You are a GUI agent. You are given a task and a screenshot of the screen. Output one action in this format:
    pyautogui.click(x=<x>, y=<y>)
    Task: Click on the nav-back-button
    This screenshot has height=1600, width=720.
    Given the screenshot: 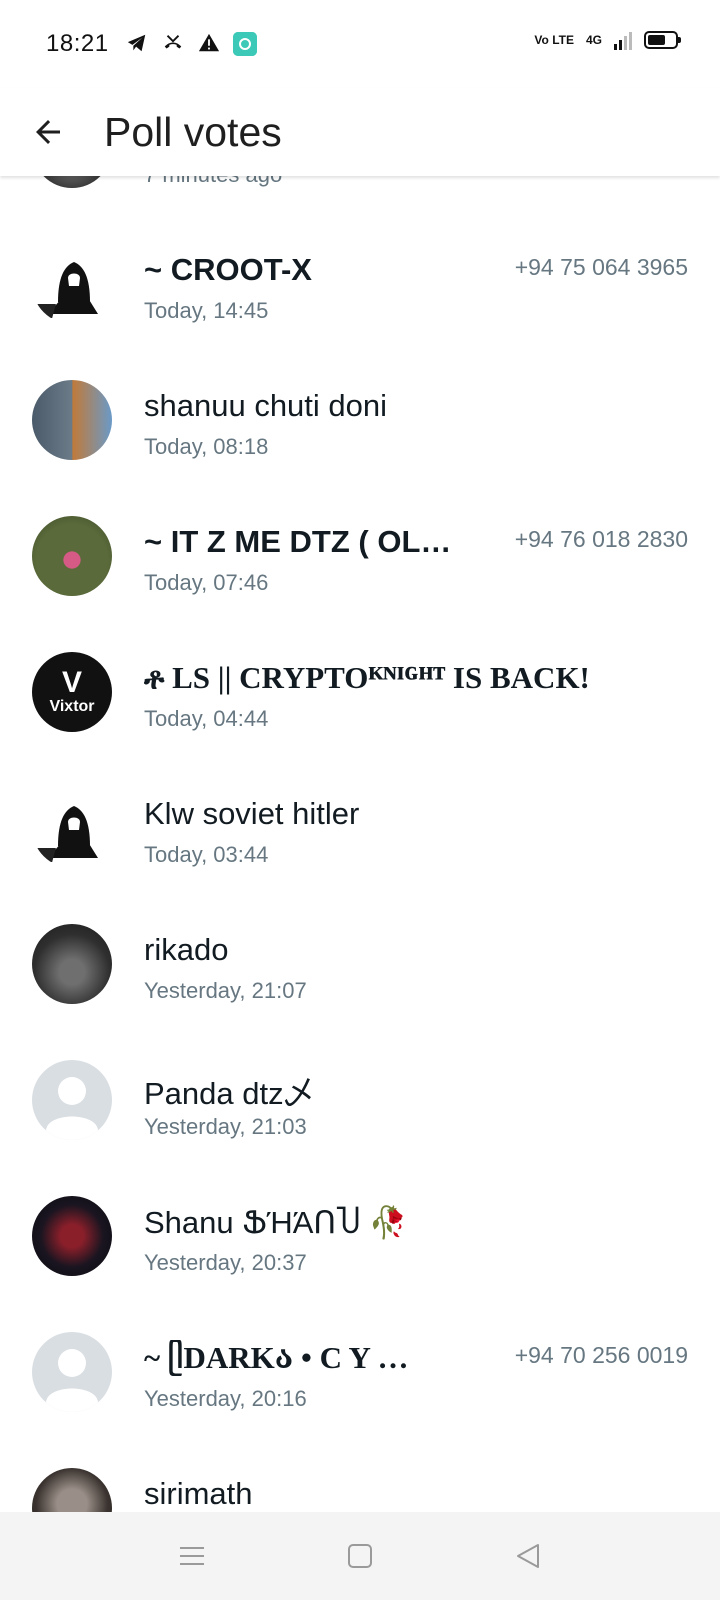 What is the action you would take?
    pyautogui.click(x=528, y=1556)
    